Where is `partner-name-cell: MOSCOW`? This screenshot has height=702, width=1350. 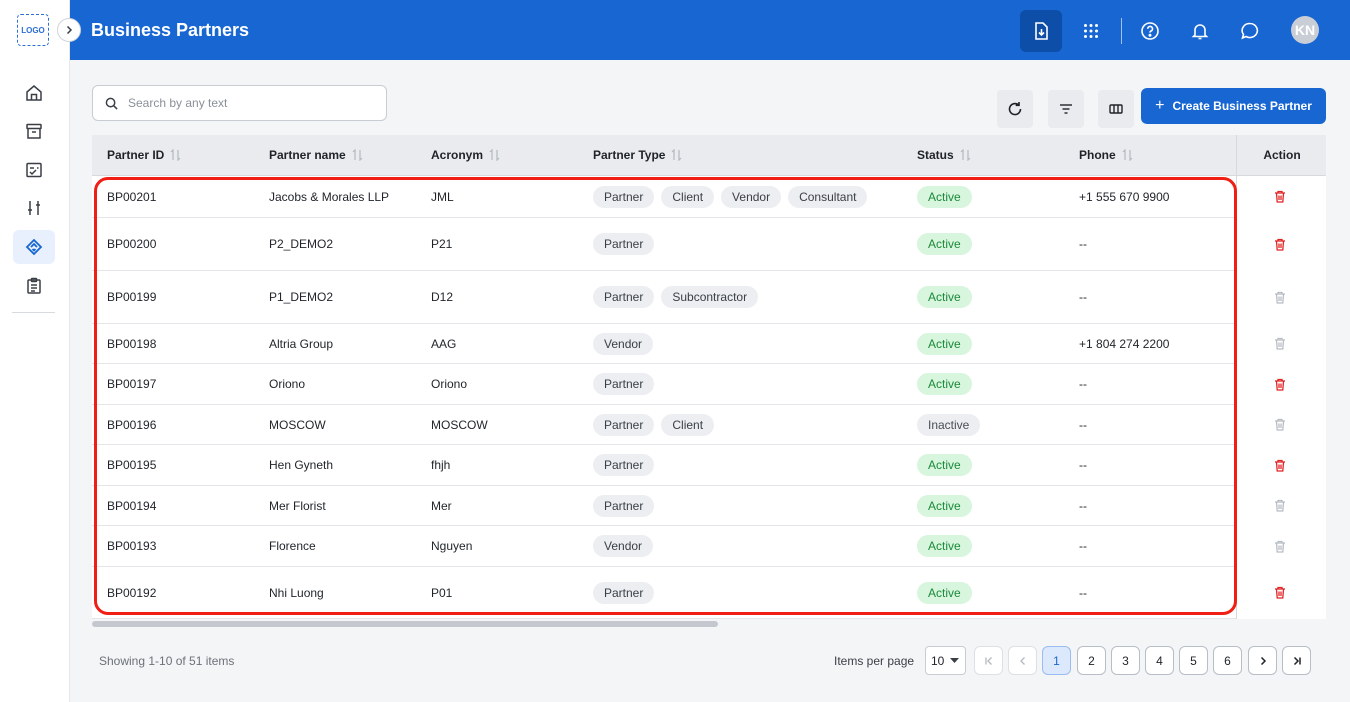 partner-name-cell: MOSCOW is located at coordinates (297, 424).